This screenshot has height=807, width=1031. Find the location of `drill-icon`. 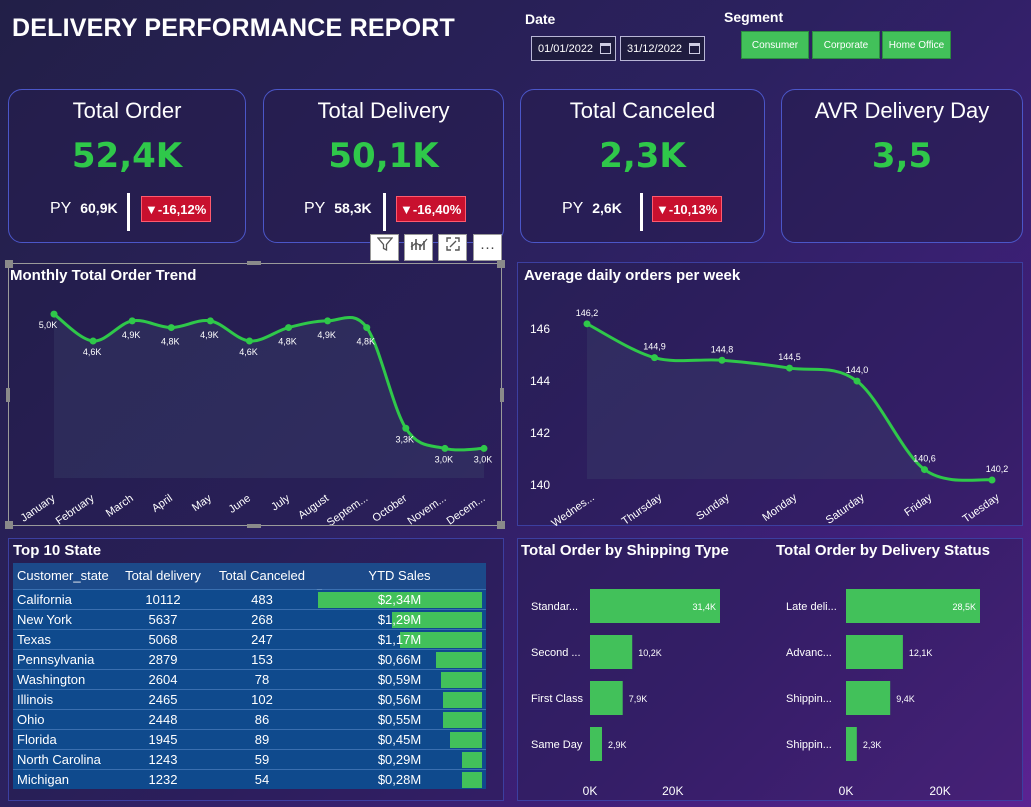

drill-icon is located at coordinates (418, 247).